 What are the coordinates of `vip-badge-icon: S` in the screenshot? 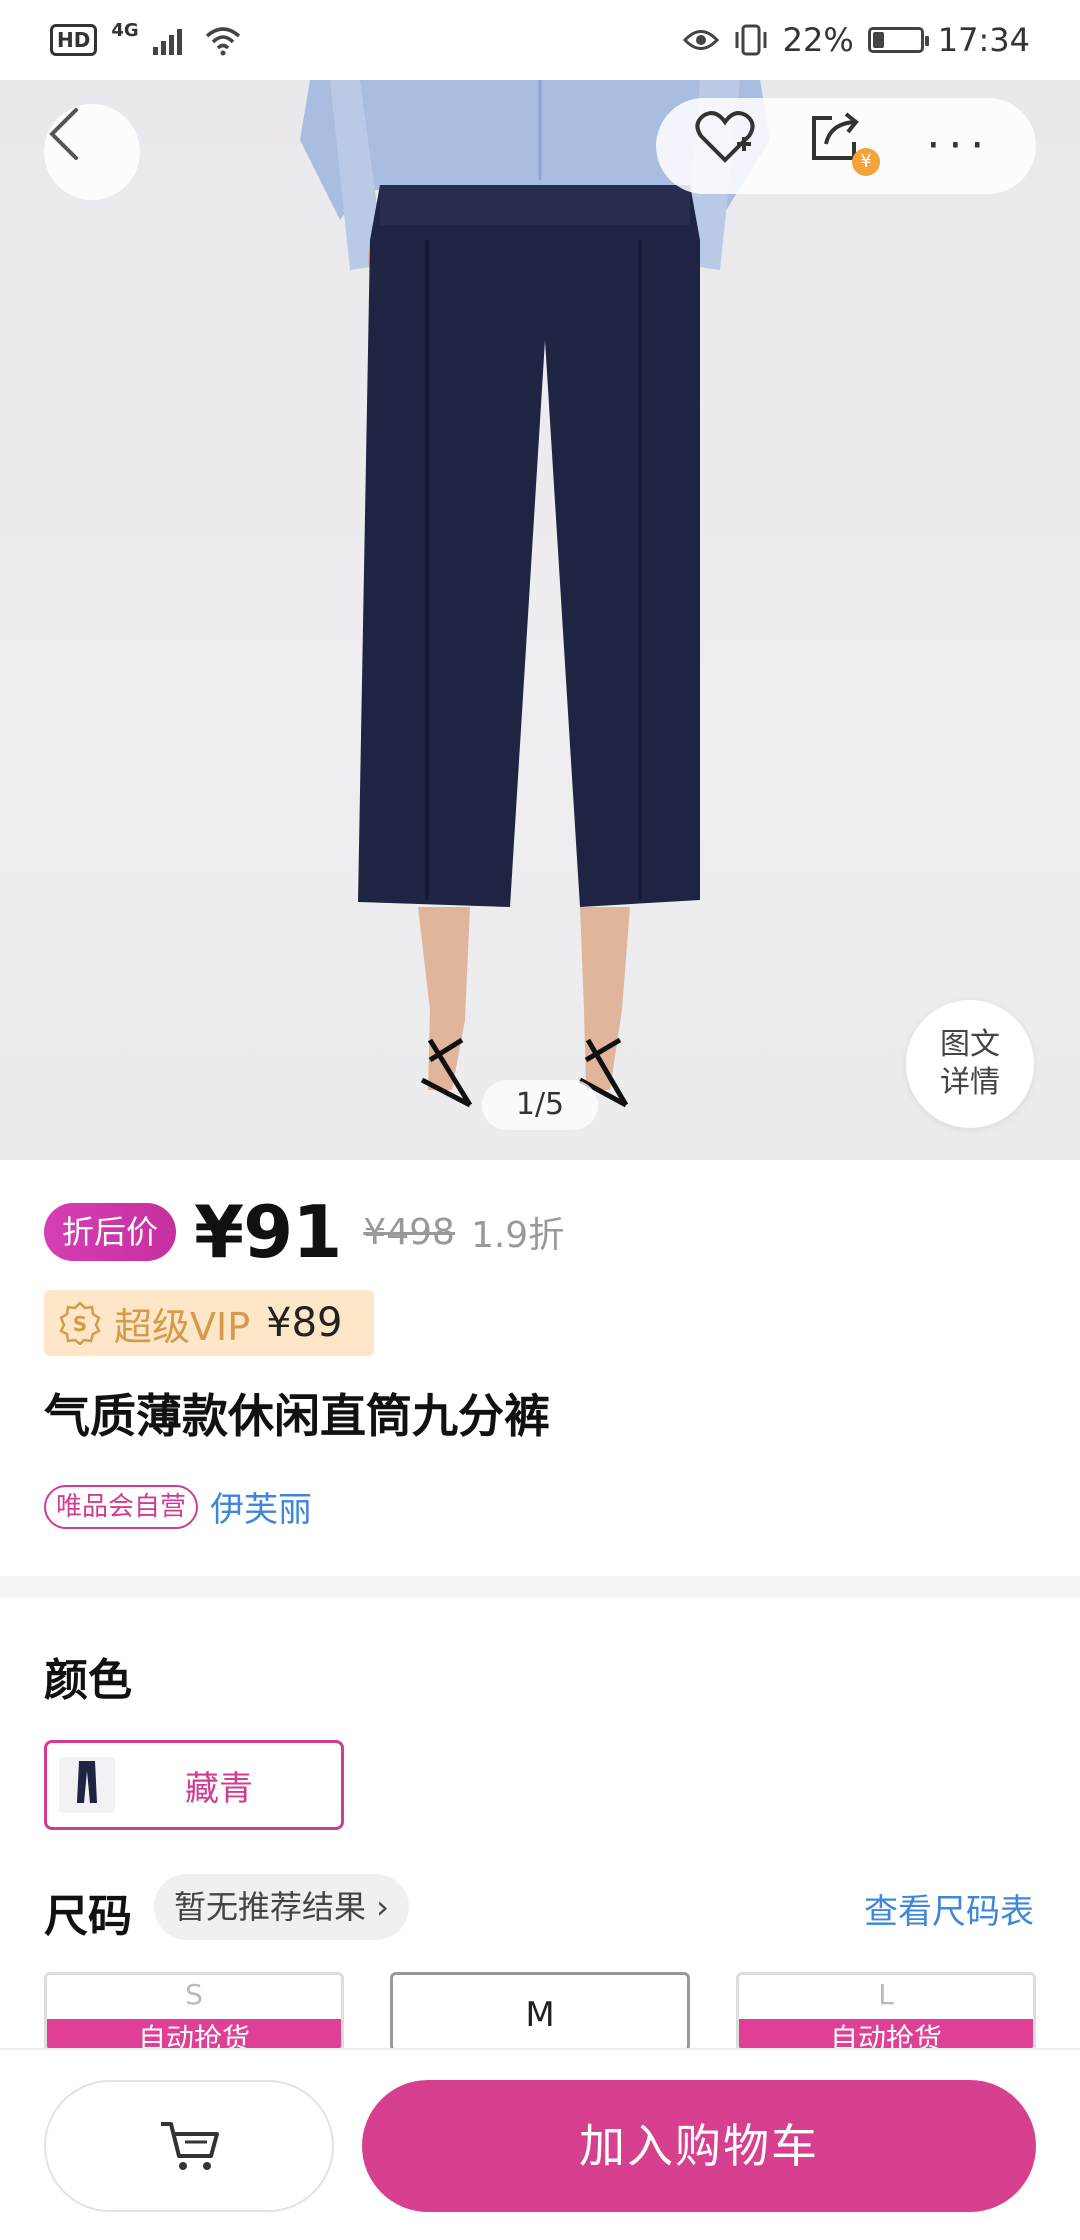 It's located at (80, 1323).